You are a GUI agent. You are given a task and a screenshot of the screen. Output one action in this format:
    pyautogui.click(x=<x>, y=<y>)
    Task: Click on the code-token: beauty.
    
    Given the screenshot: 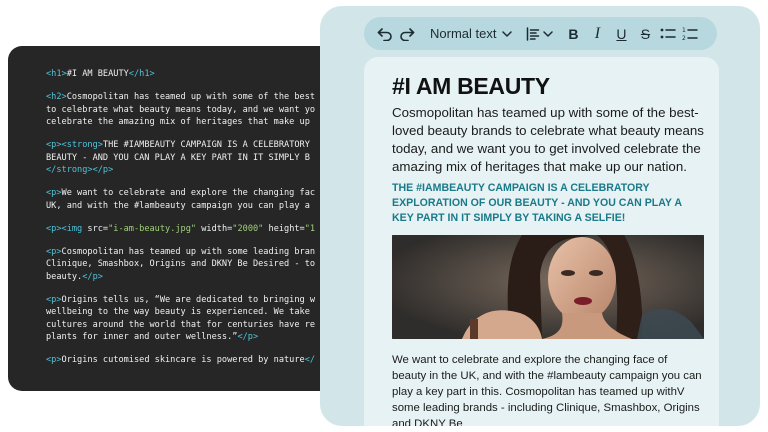 What is the action you would take?
    pyautogui.click(x=64, y=276)
    